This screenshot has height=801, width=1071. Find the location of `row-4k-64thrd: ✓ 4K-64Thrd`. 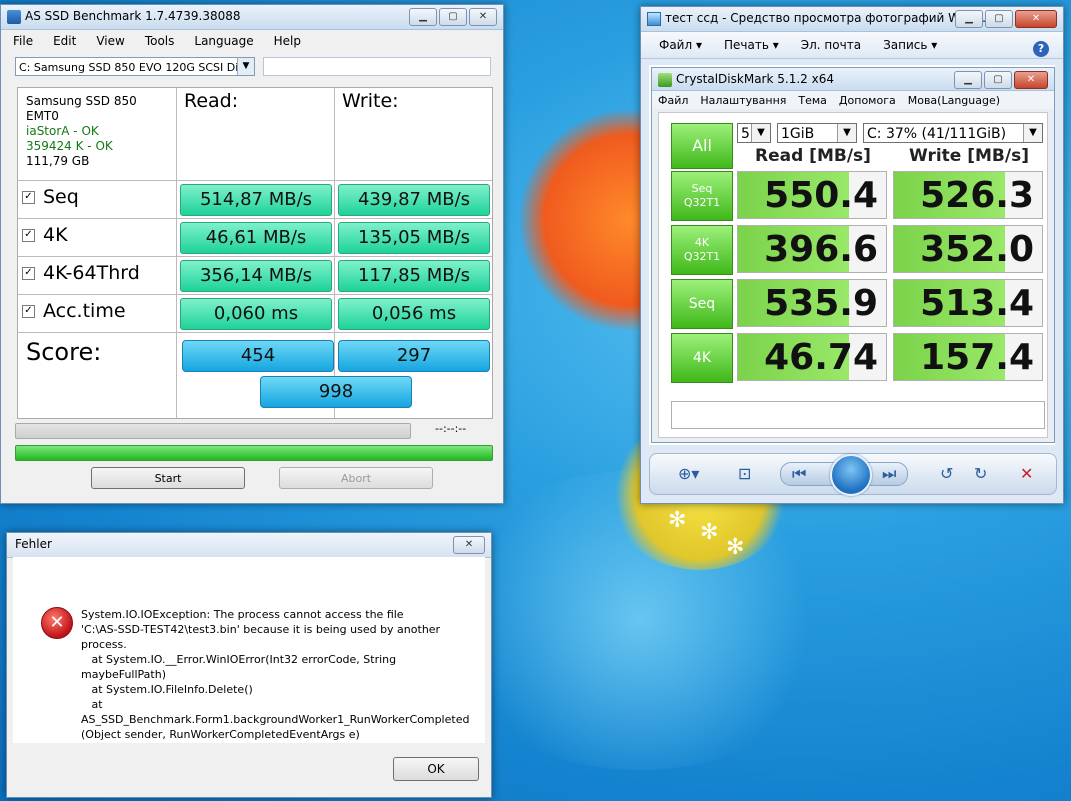

row-4k-64thrd: ✓ 4K-64Thrd is located at coordinates (81, 273).